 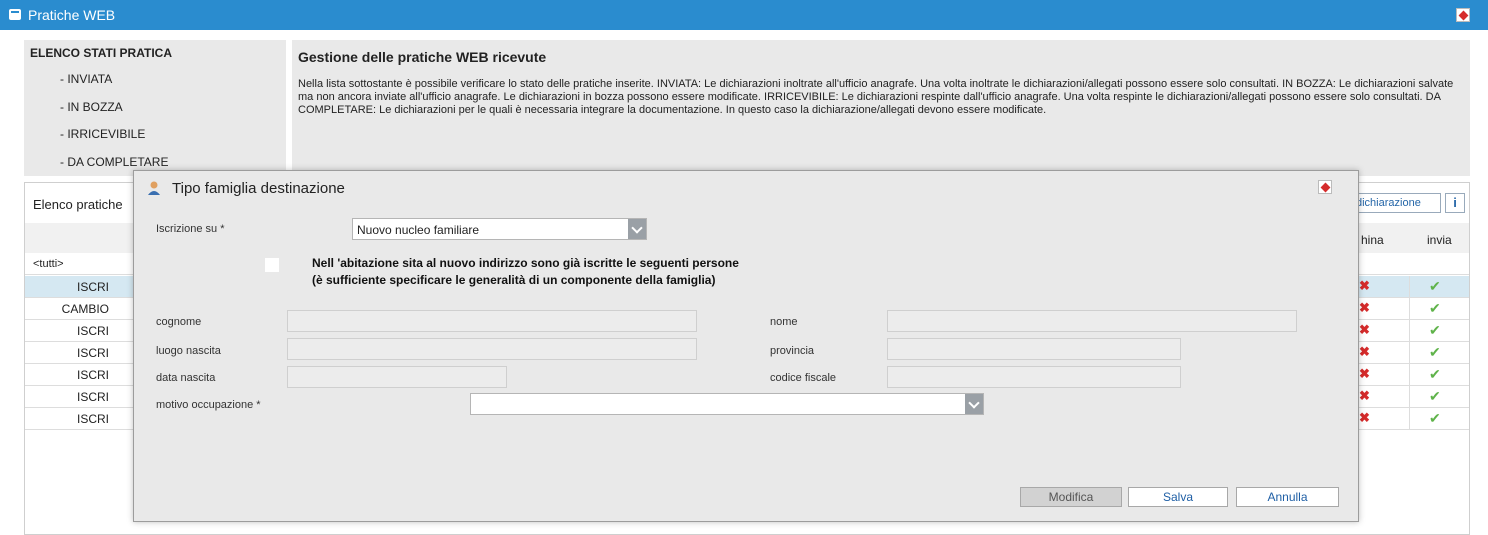 What do you see at coordinates (727, 404) in the screenshot?
I see `motivo-select` at bounding box center [727, 404].